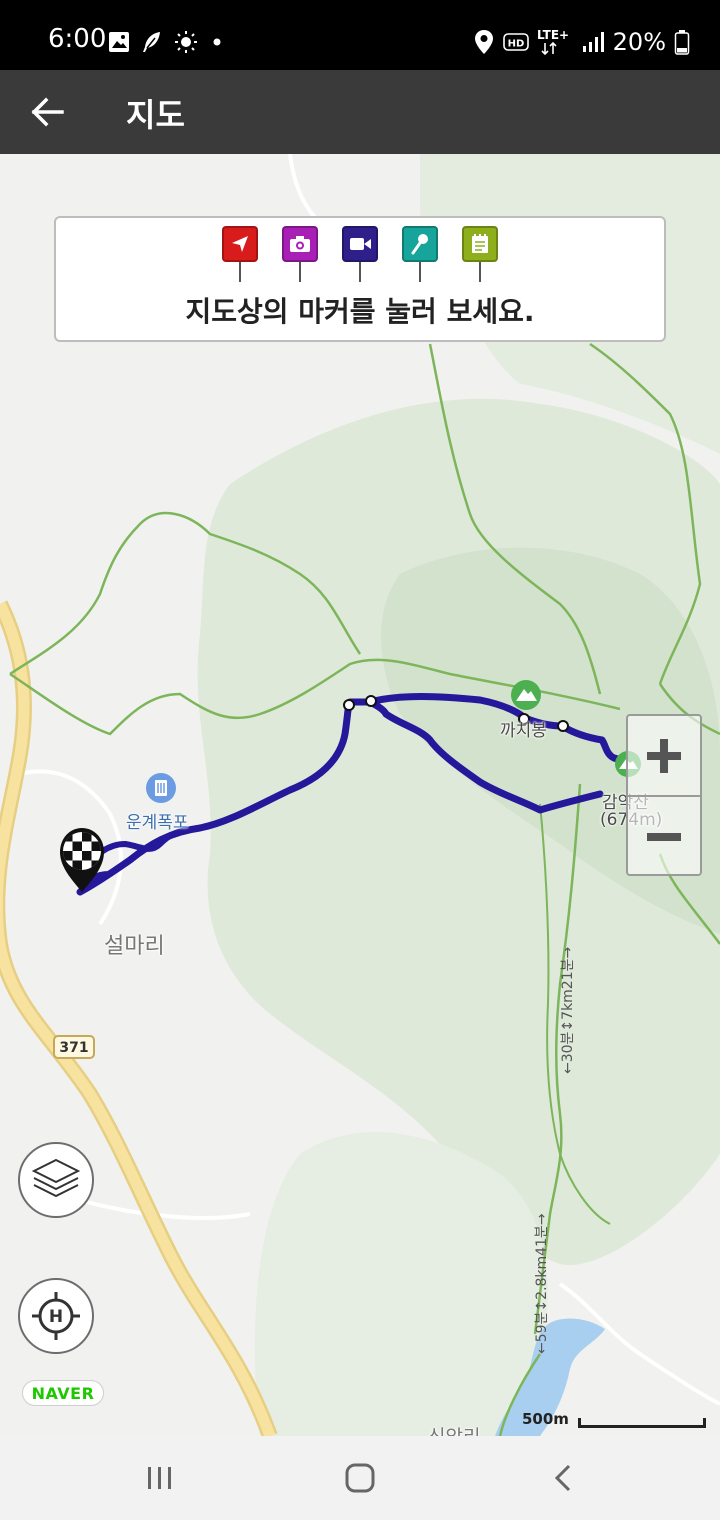 This screenshot has width=720, height=1520. I want to click on signal-icon, so click(593, 42).